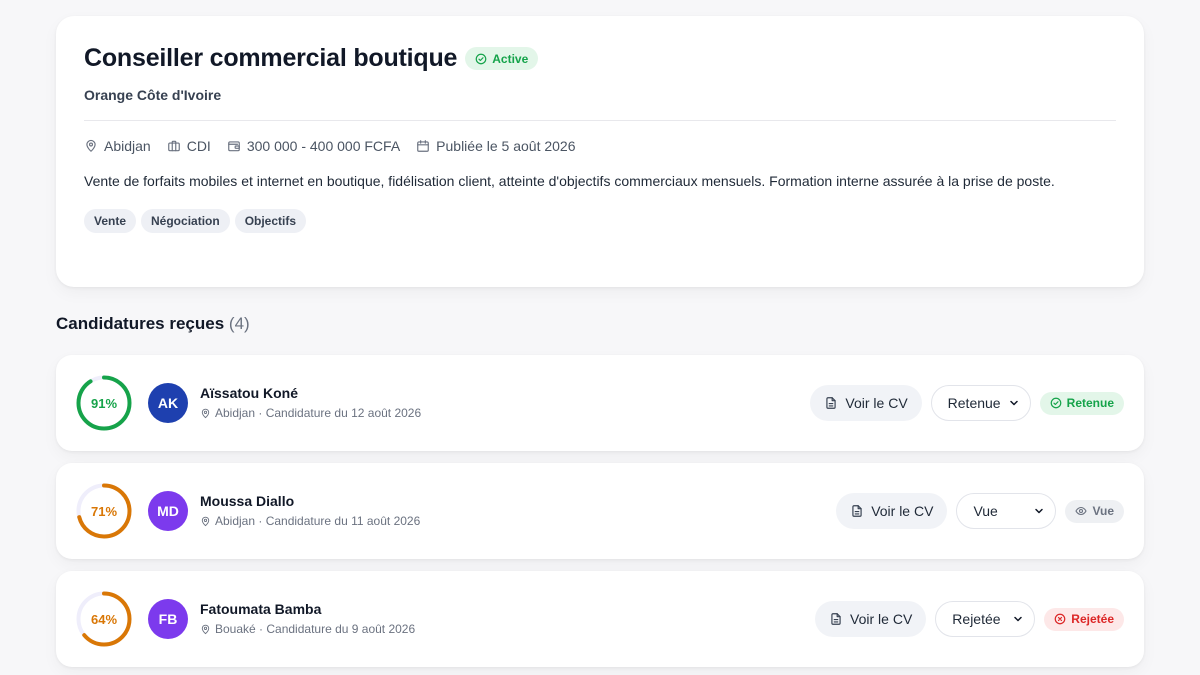 This screenshot has height=675, width=1200. I want to click on status-select: Rejetée, so click(985, 619).